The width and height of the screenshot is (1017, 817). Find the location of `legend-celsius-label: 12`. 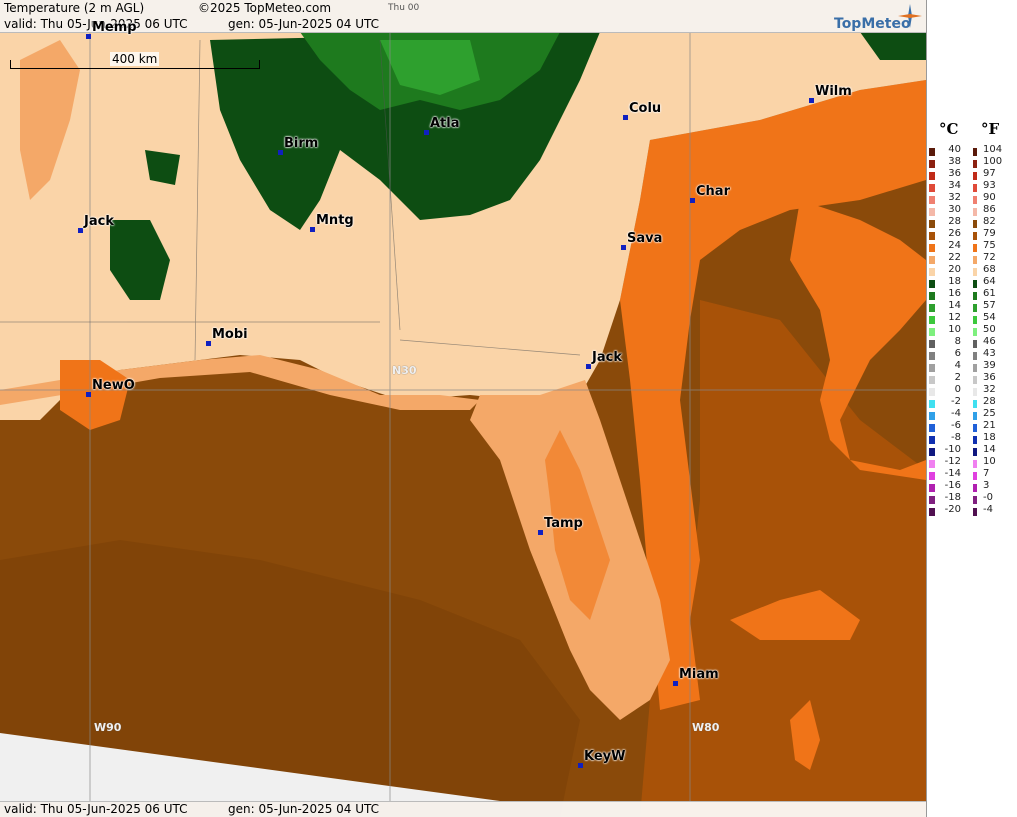

legend-celsius-label: 12 is located at coordinates (954, 317).